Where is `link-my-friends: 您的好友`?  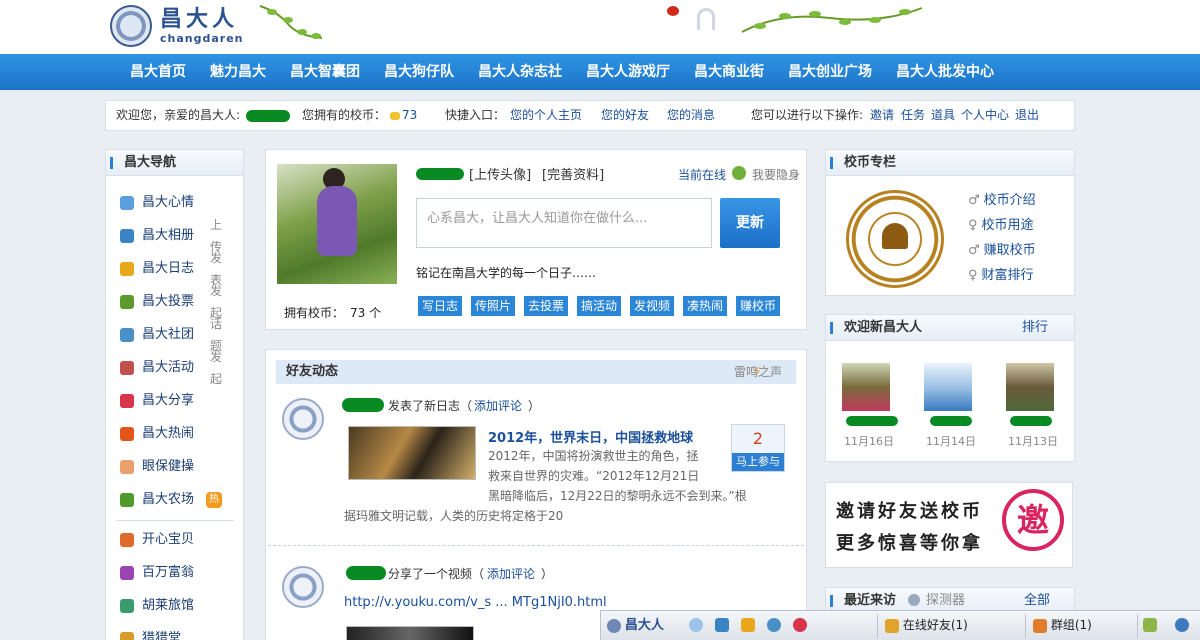 link-my-friends: 您的好友 is located at coordinates (625, 115).